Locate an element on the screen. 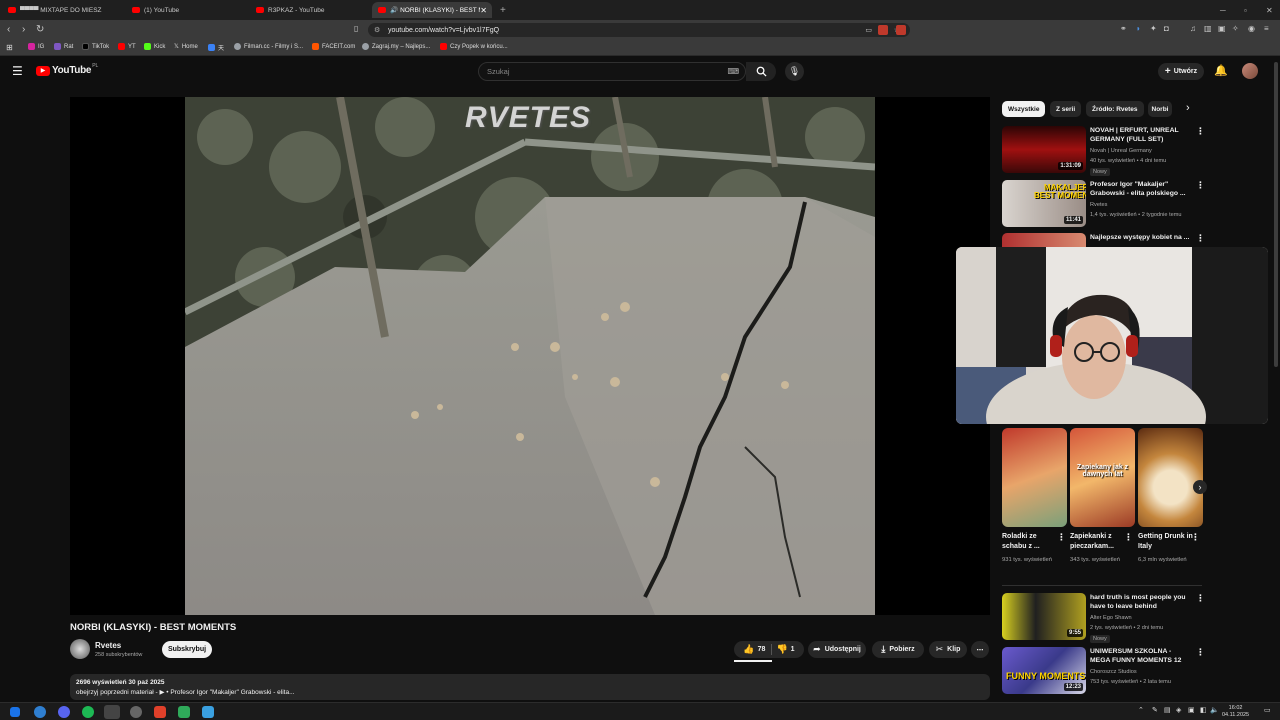  music-icon: ♫ is located at coordinates (1193, 28).